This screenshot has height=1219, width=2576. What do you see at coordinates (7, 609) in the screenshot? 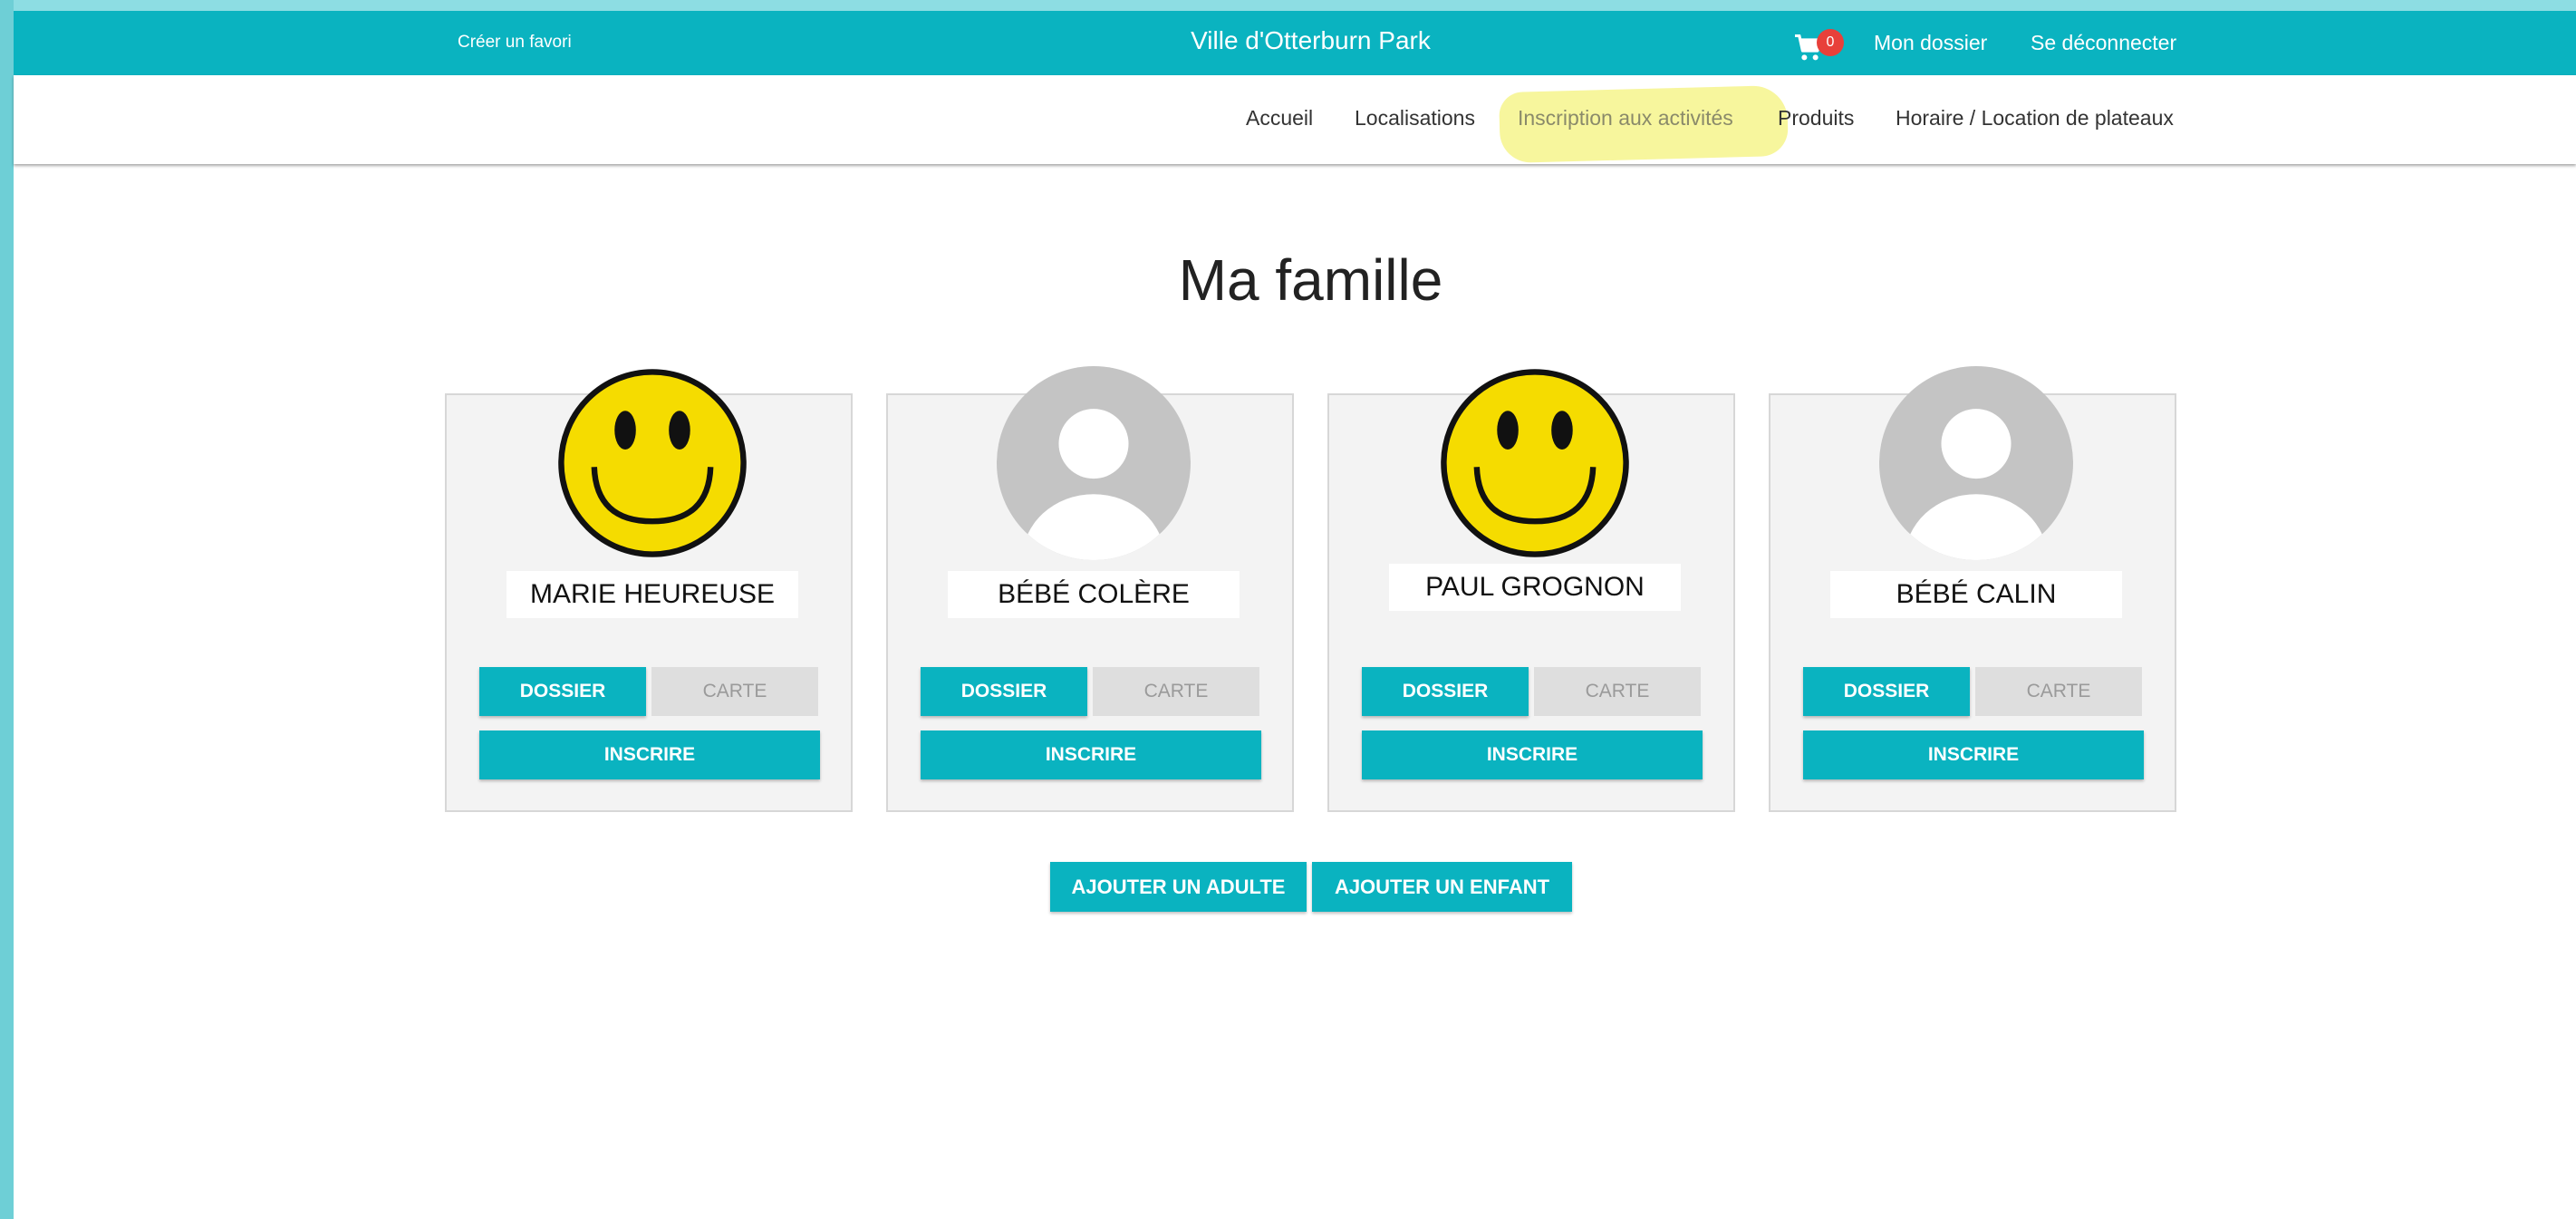
I see `window-left-edge` at bounding box center [7, 609].